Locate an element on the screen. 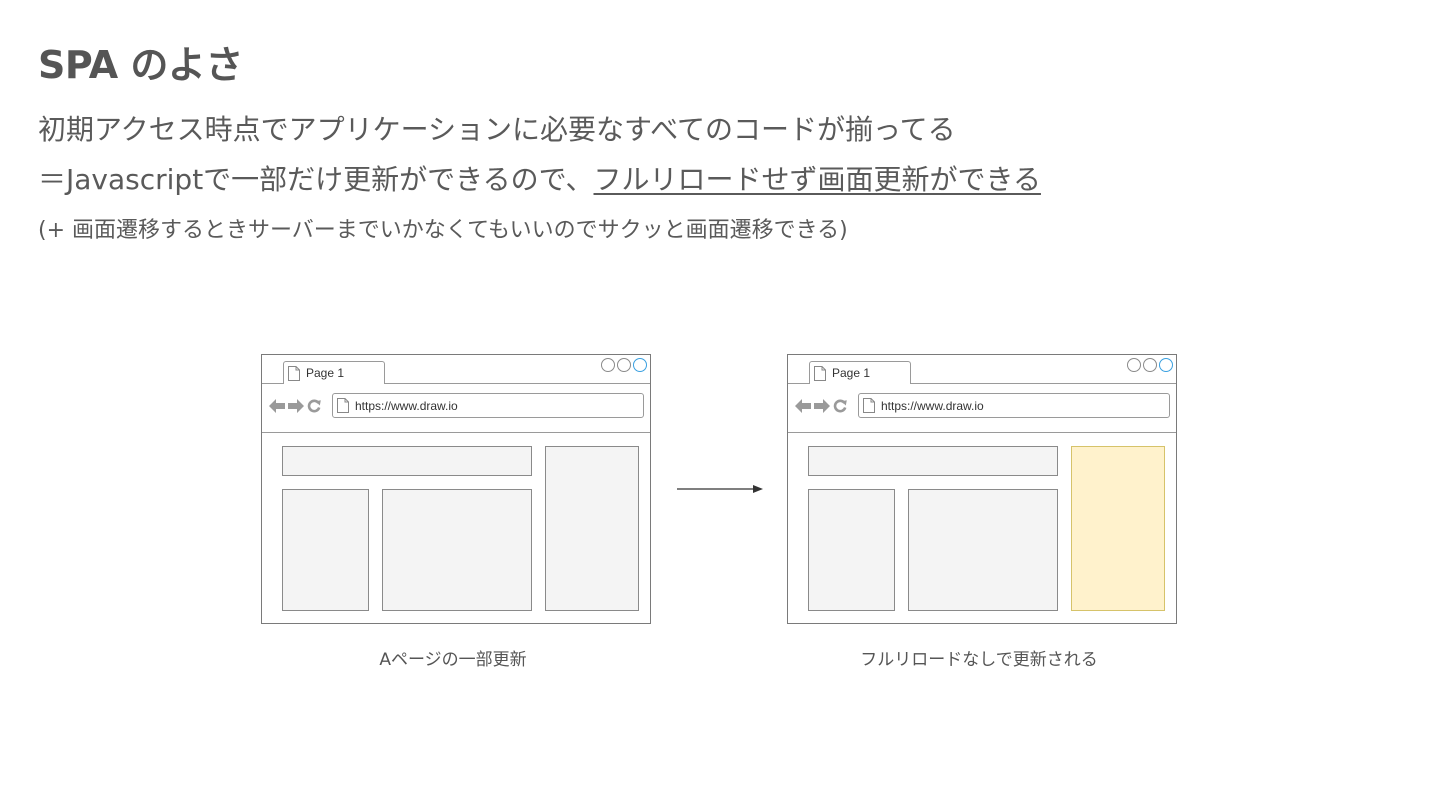 The width and height of the screenshot is (1440, 810). slide-title: SPA のよさ is located at coordinates (140, 65).